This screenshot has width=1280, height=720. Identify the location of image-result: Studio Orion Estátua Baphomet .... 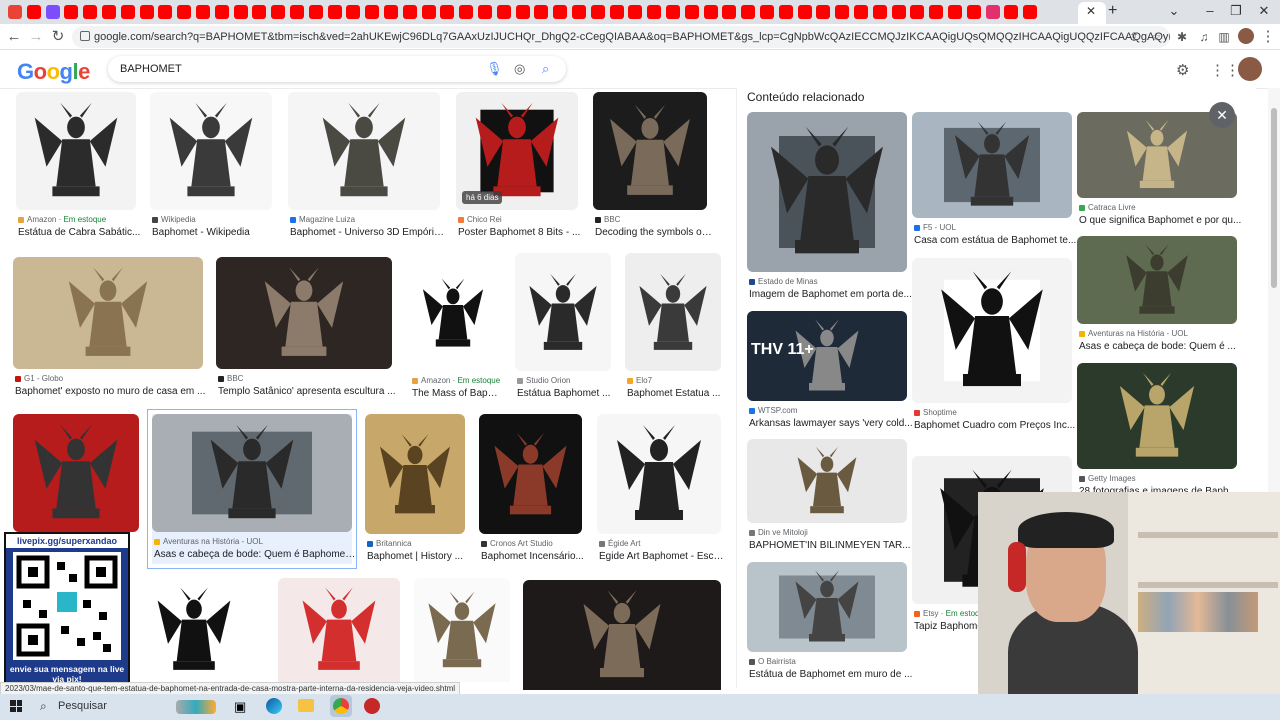
(563, 328).